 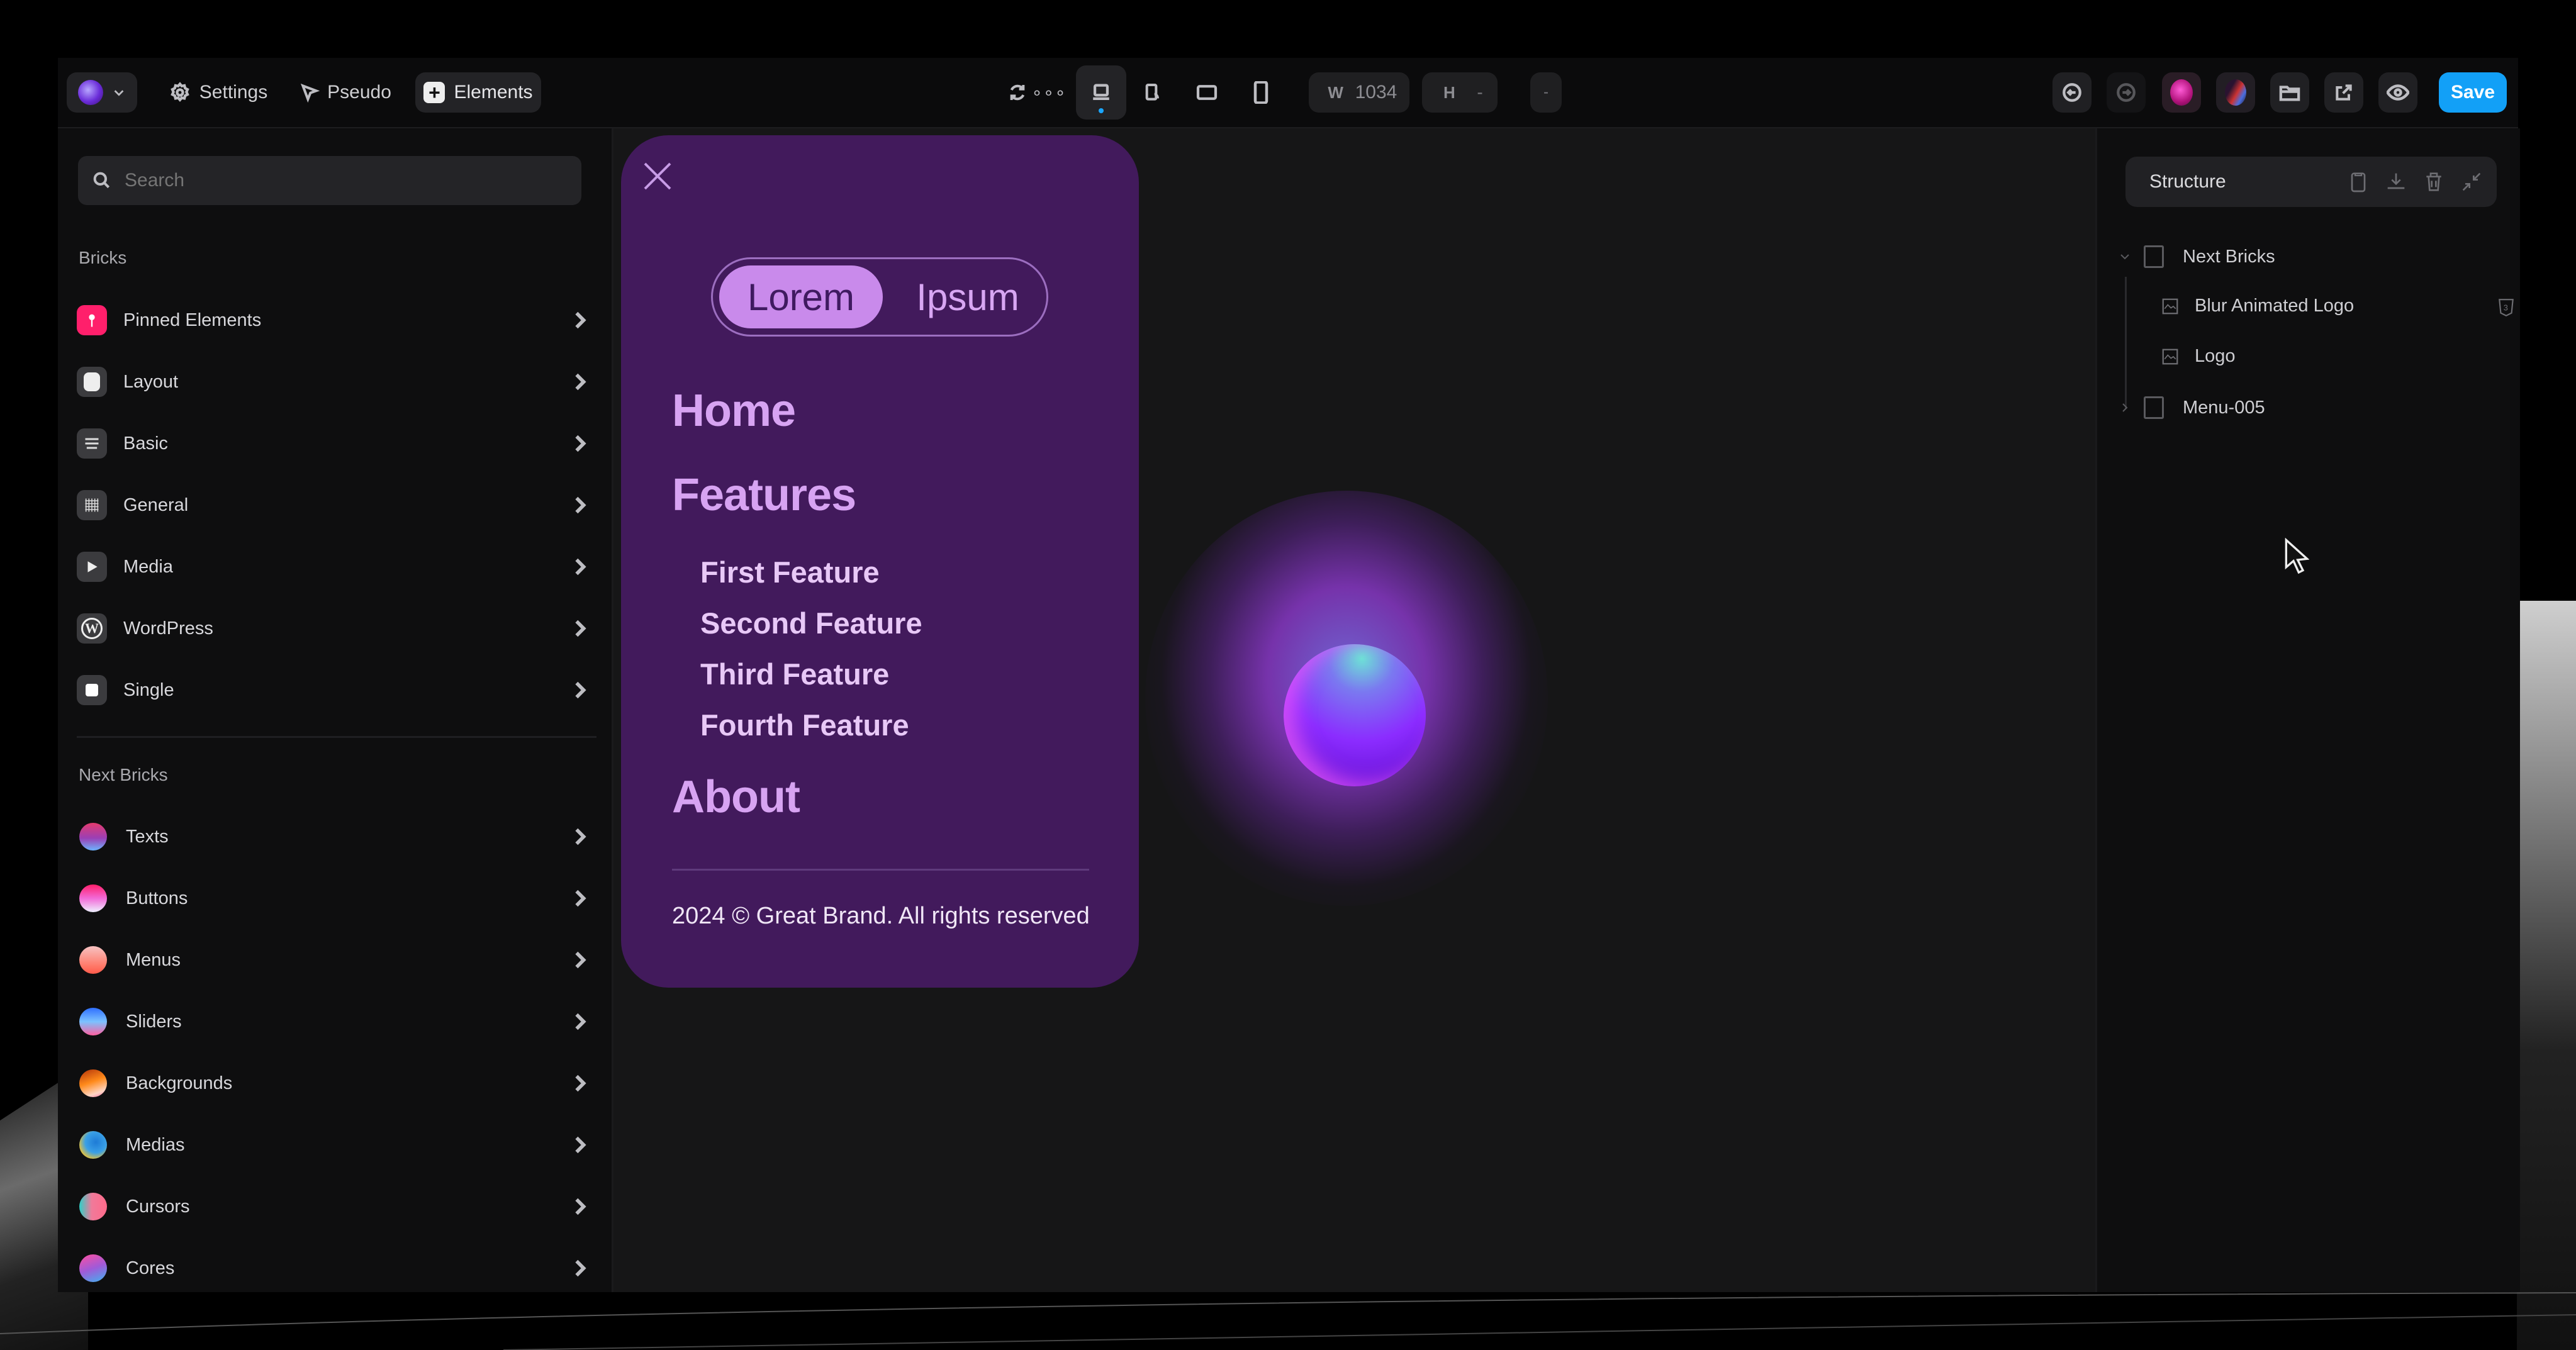 I want to click on scale-field: -, so click(x=1546, y=92).